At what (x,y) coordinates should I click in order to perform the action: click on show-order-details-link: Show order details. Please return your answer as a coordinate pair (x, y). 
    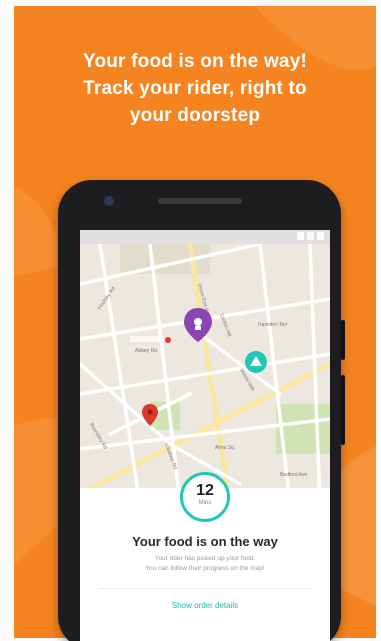
    Looking at the image, I should click on (205, 605).